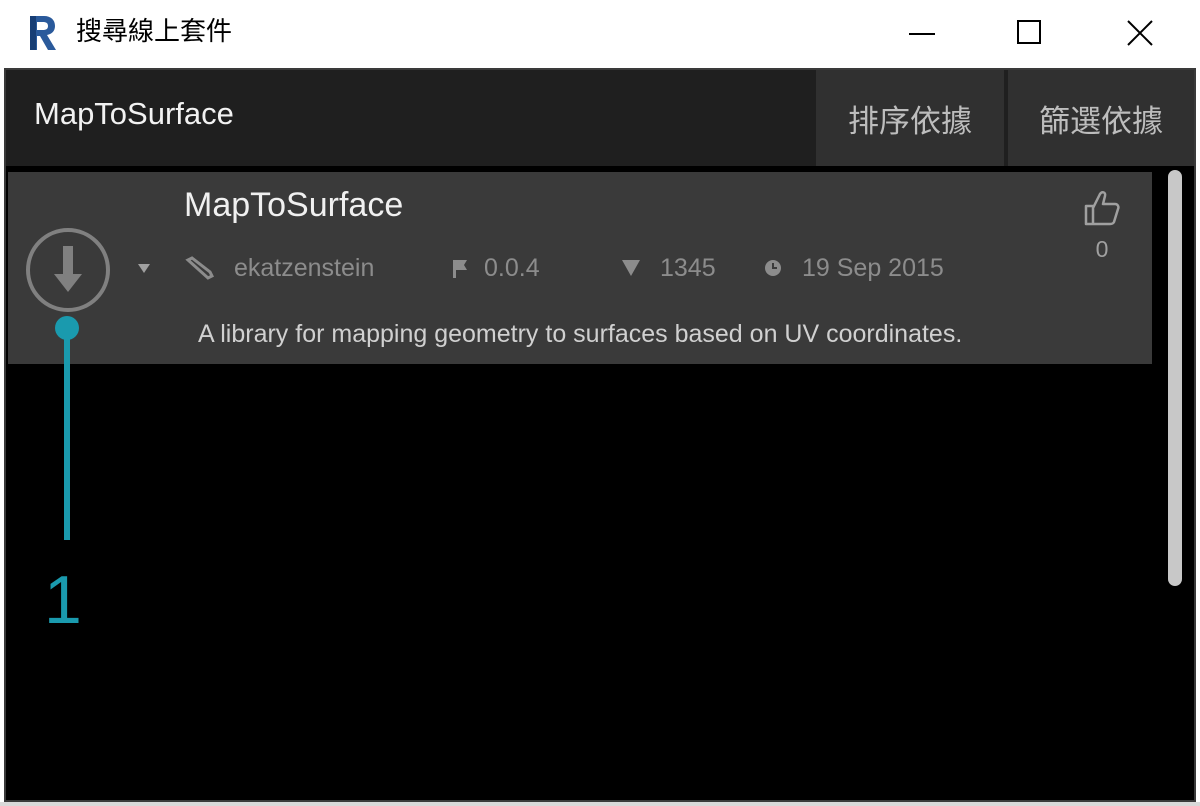  Describe the element at coordinates (144, 268) in the screenshot. I see `version-dropdown-icon` at that location.